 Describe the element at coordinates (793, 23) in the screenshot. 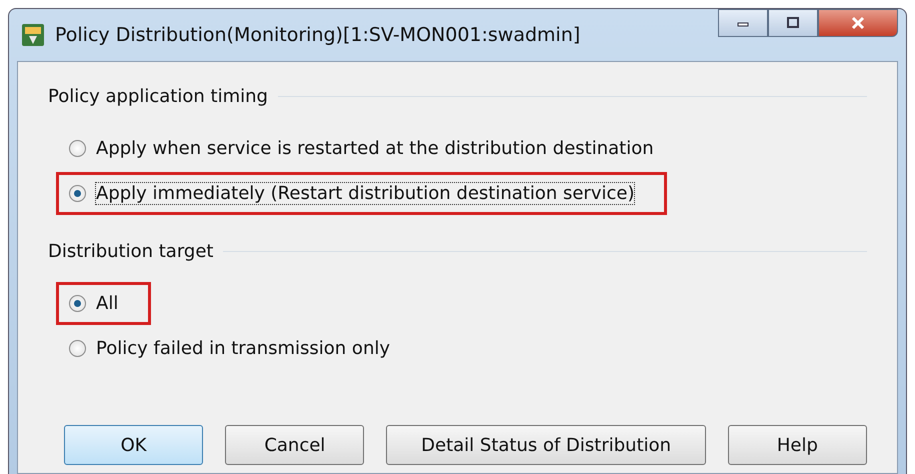

I see `maximize-button` at that location.